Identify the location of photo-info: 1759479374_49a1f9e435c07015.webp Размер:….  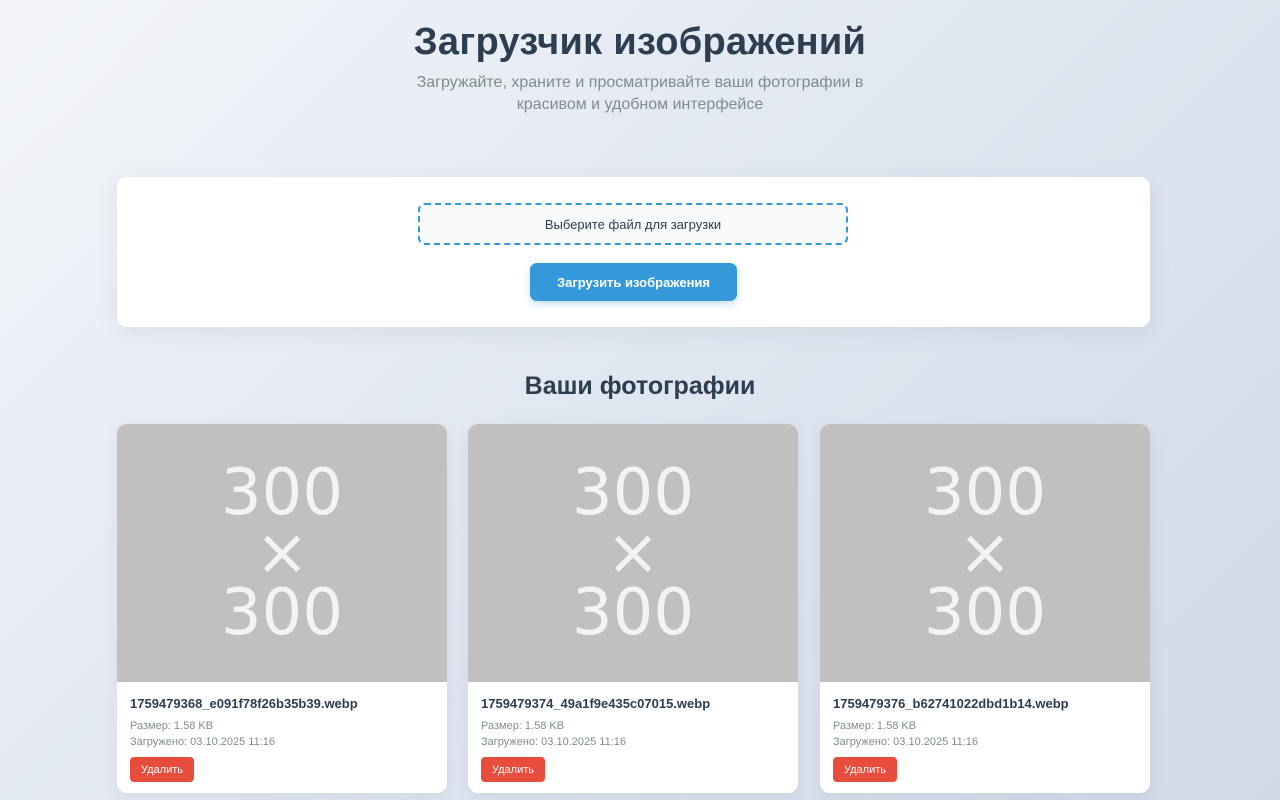
(633, 732).